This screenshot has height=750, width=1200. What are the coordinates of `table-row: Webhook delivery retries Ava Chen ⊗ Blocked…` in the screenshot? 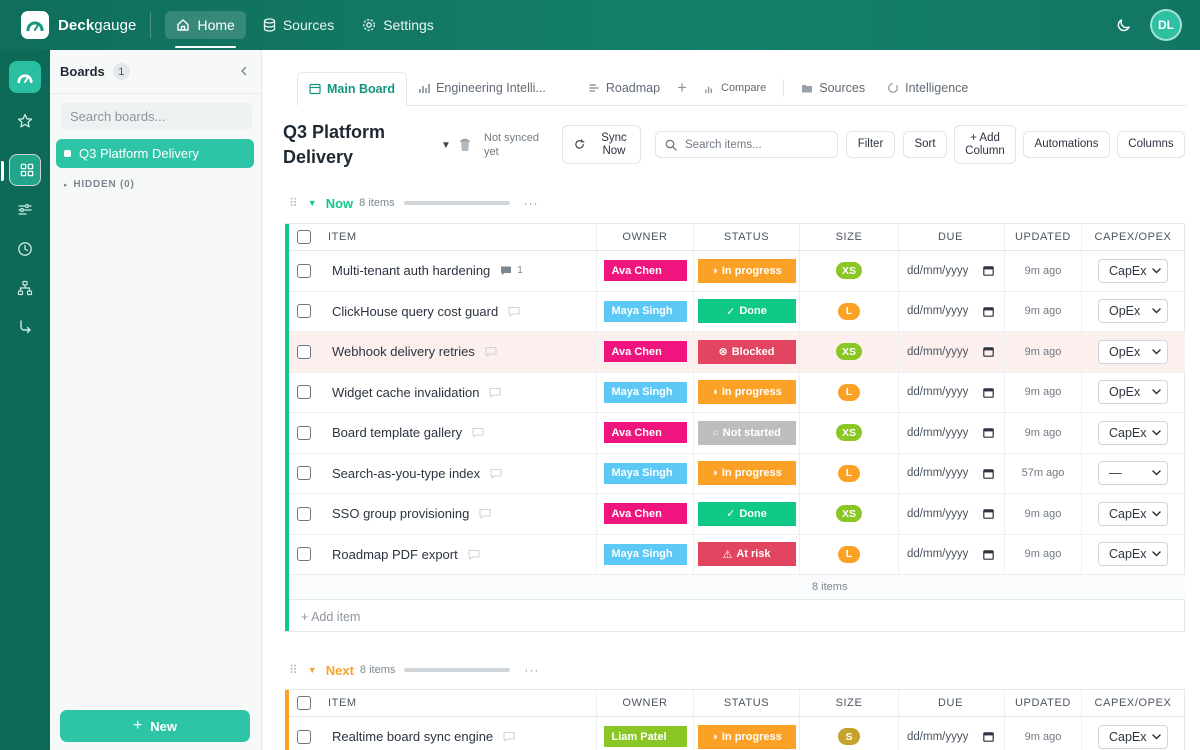 It's located at (737, 352).